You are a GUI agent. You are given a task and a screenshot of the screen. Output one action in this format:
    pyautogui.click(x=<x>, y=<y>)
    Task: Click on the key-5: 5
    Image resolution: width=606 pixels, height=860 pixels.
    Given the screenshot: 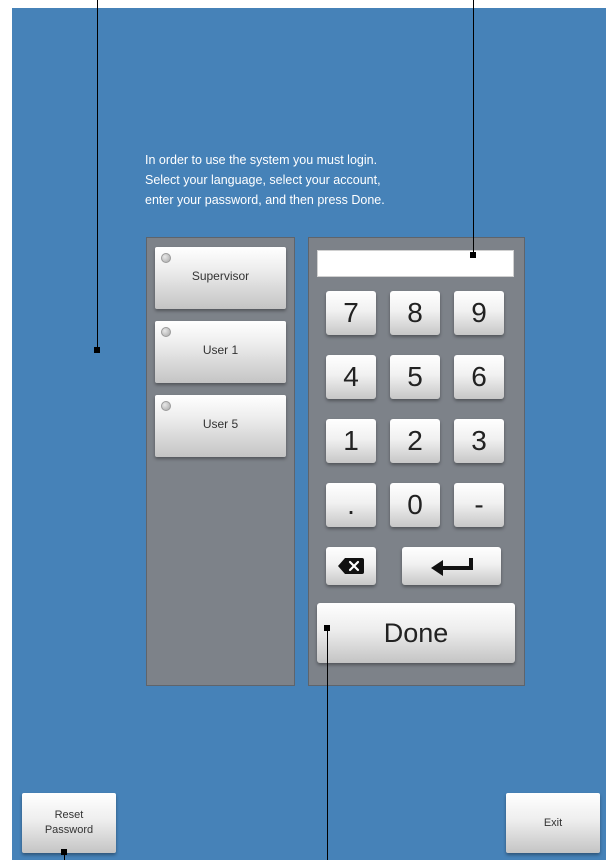 What is the action you would take?
    pyautogui.click(x=415, y=377)
    